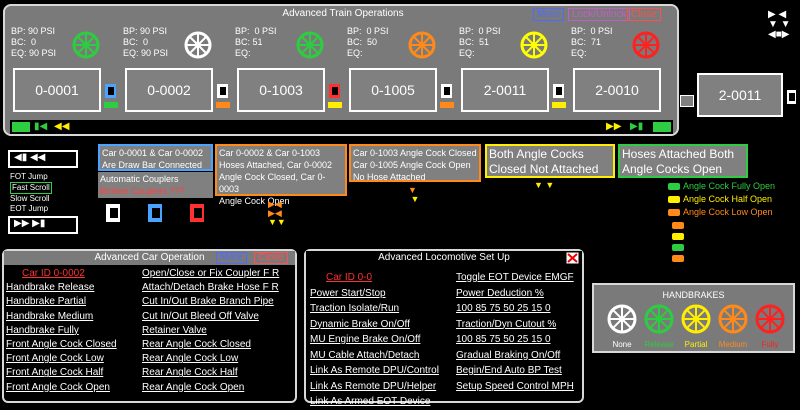 This screenshot has width=800, height=410. Describe the element at coordinates (281, 90) in the screenshot. I see `car-id-box: 0-1003` at that location.